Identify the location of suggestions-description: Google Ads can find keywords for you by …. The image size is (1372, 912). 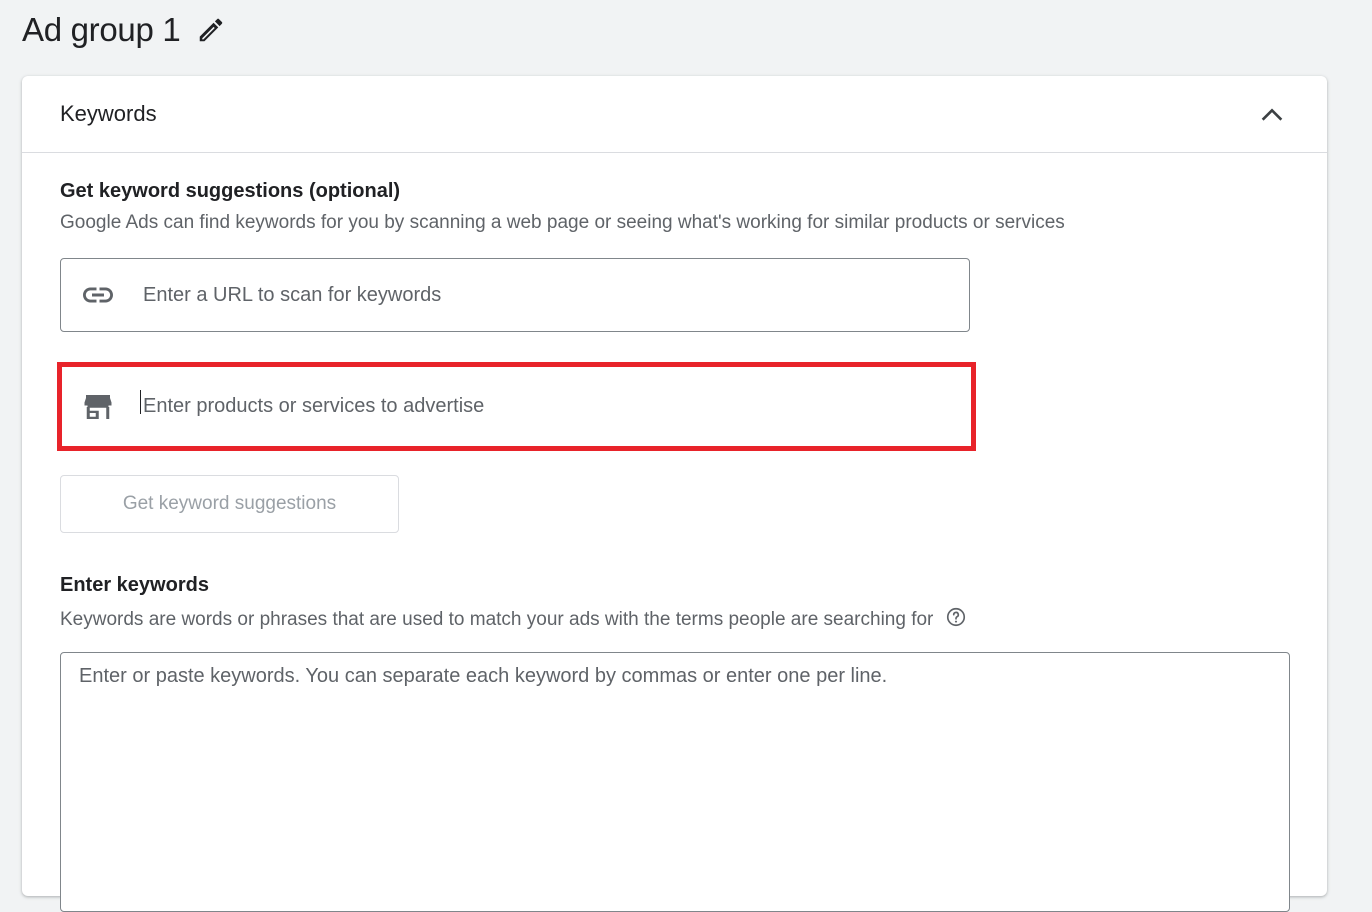
(562, 222).